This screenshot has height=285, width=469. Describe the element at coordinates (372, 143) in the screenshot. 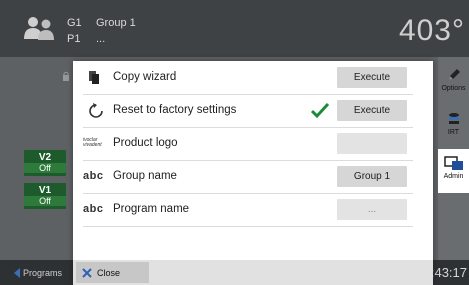

I see `product-logo-button` at that location.